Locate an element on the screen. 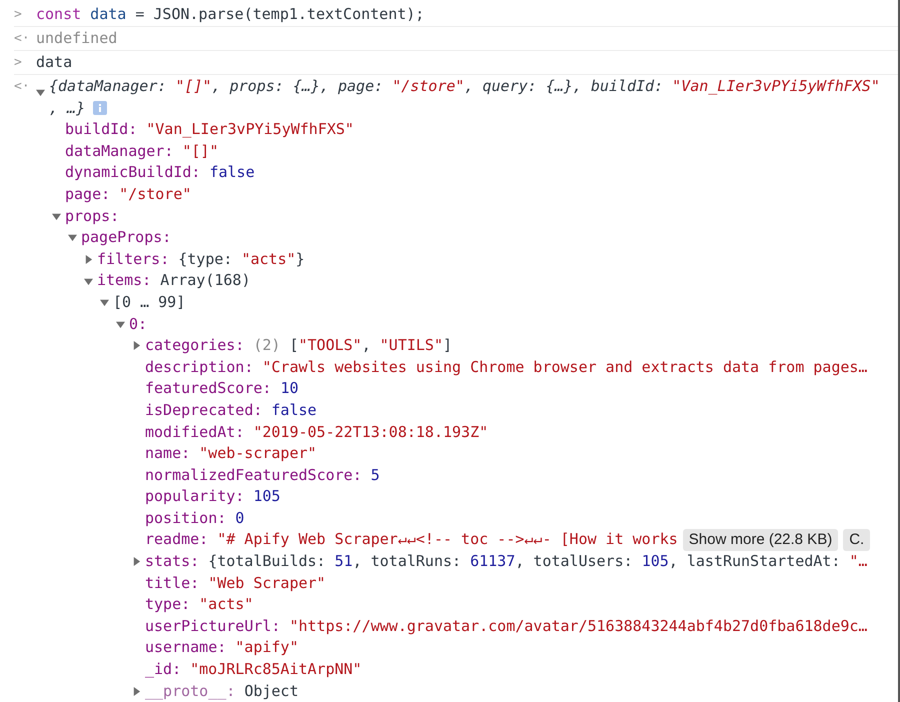  property-value: 0 is located at coordinates (239, 518).